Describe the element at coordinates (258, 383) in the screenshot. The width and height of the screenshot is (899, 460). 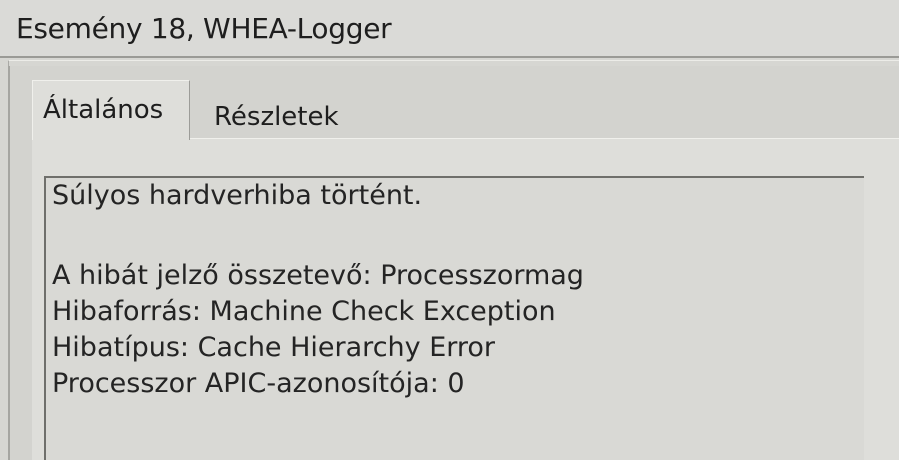
I see `description-line-apic-id: Processzor APIC-azonosítója: 0` at that location.